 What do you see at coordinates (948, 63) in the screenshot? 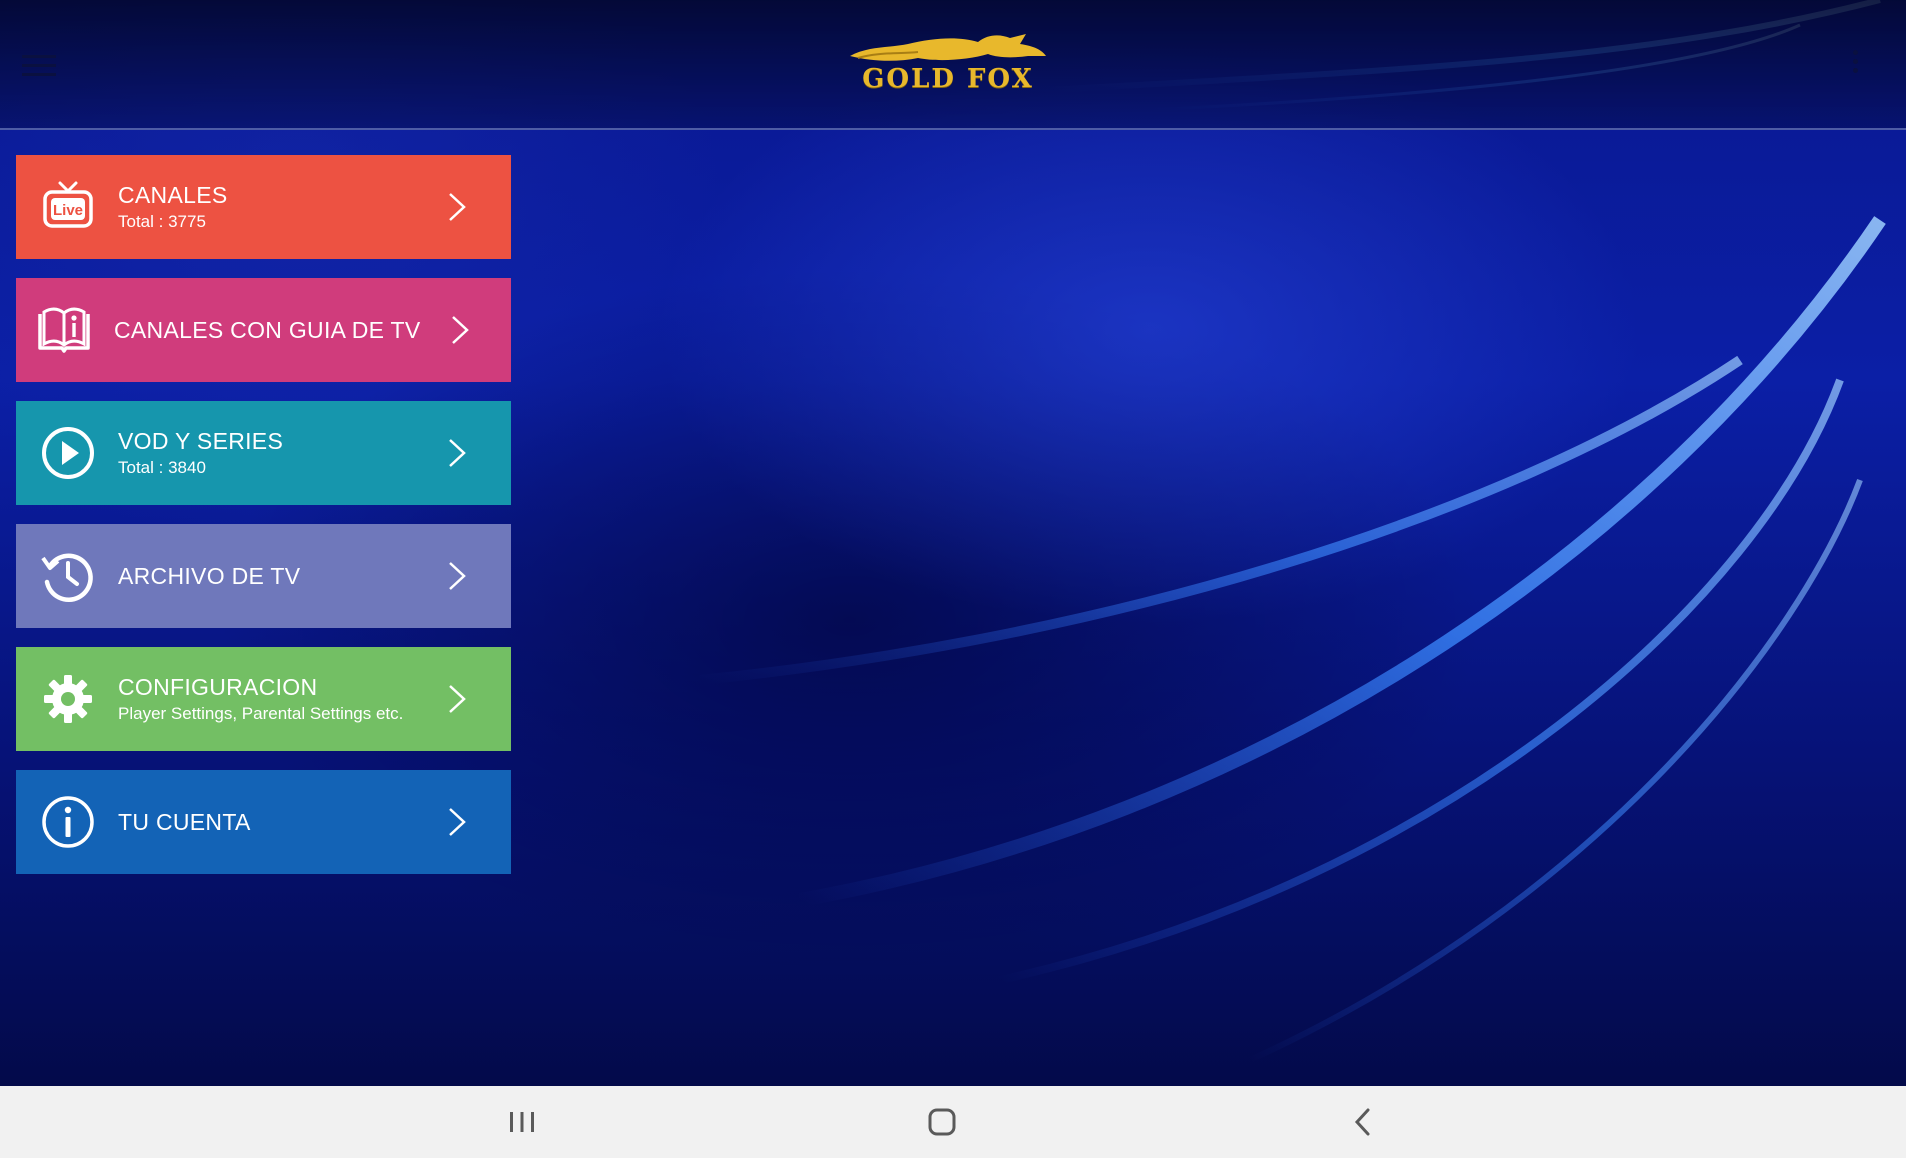
I see `app-logo: GOLD FOX` at bounding box center [948, 63].